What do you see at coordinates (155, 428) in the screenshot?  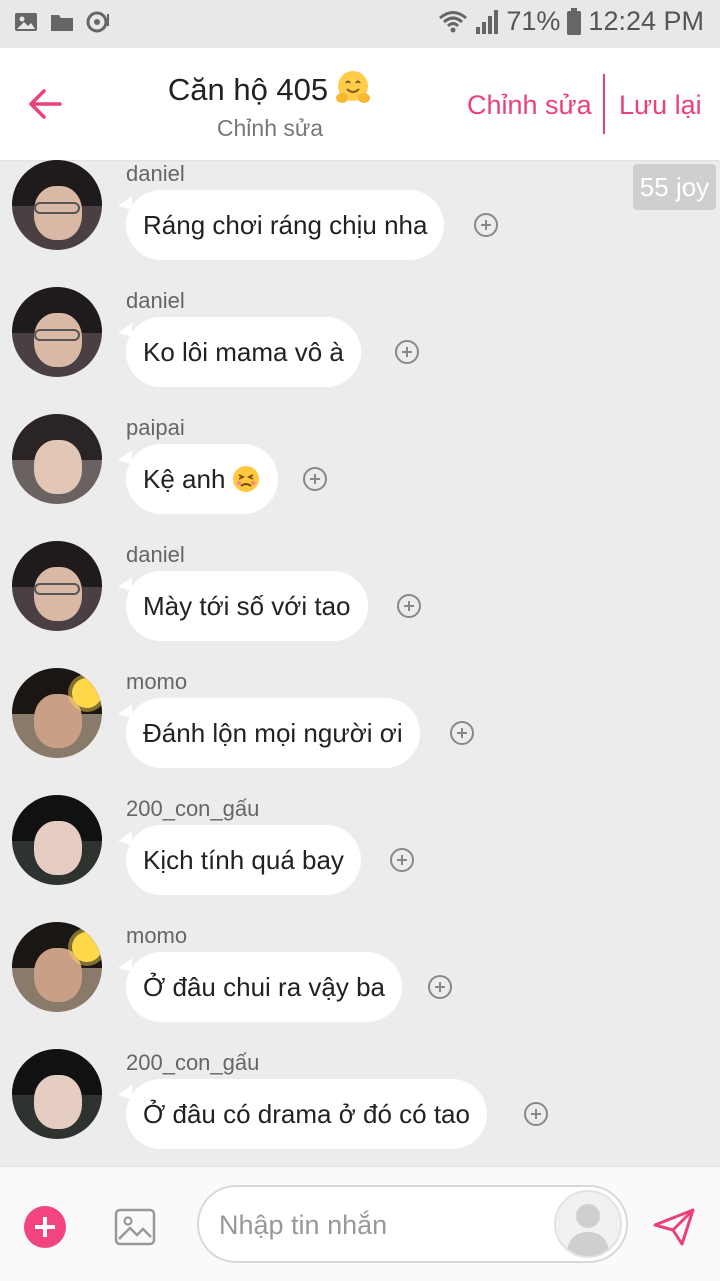 I see `sender-name: paipai` at bounding box center [155, 428].